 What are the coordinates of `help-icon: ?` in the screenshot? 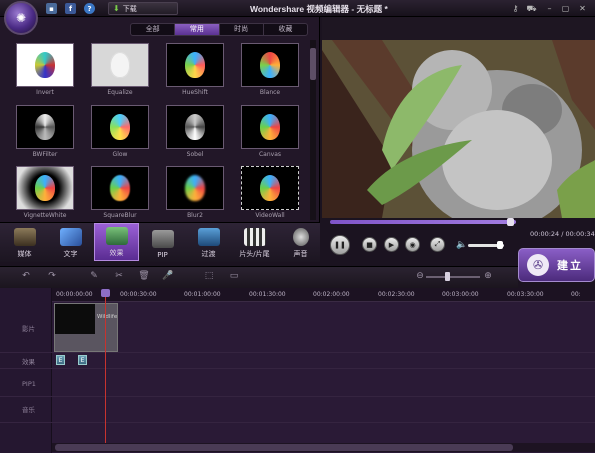 It's located at (89, 8).